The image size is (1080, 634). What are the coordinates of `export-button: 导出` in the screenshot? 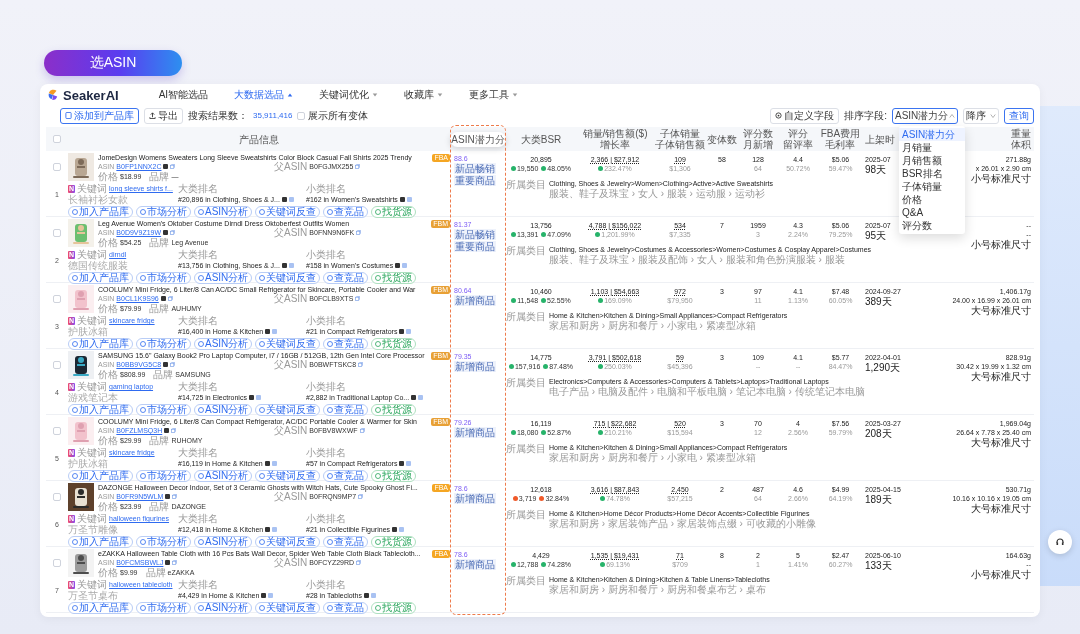 It's located at (163, 115).